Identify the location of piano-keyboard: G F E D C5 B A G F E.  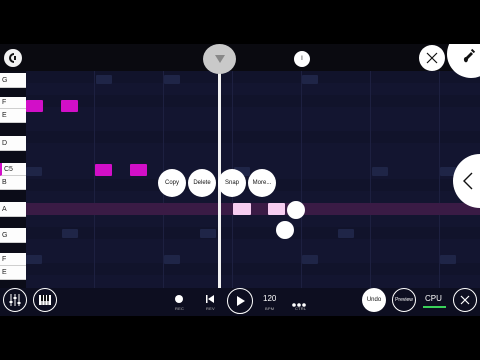
(13, 179).